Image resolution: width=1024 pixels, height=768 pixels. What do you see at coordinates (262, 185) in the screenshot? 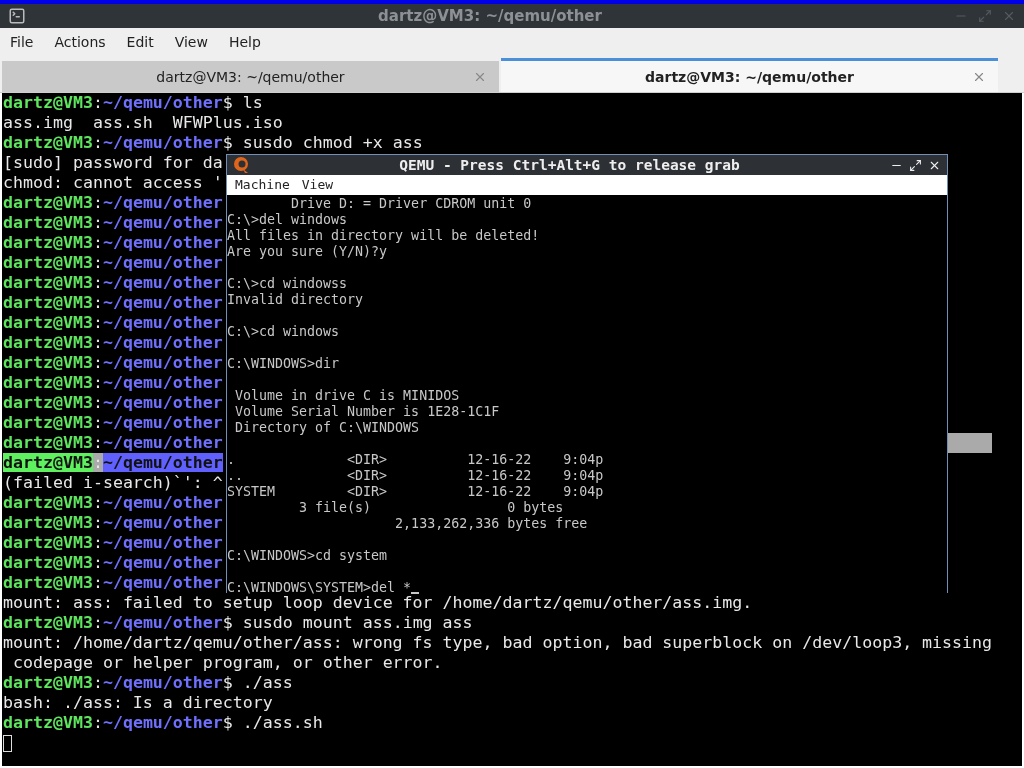
I see `menu-item: Machine` at bounding box center [262, 185].